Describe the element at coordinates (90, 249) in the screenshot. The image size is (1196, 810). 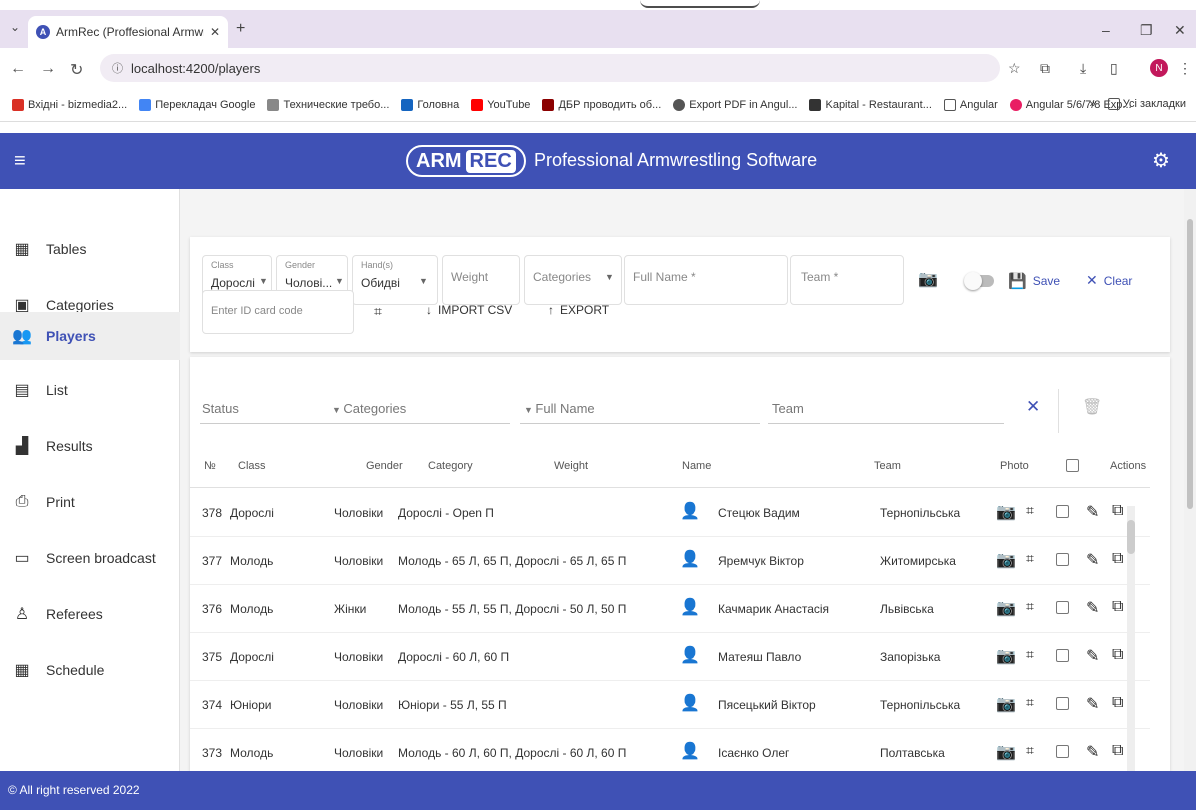
I see `sidebar-item-tables: ▦ Tables` at that location.